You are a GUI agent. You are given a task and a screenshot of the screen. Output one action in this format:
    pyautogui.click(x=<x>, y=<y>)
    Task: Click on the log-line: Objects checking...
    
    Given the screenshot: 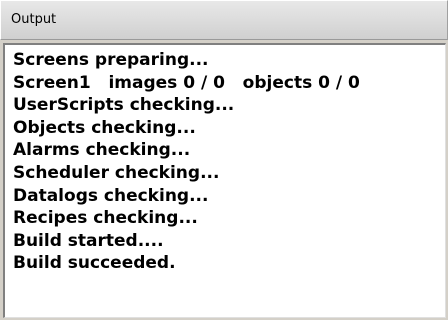 What is the action you would take?
    pyautogui.click(x=104, y=127)
    